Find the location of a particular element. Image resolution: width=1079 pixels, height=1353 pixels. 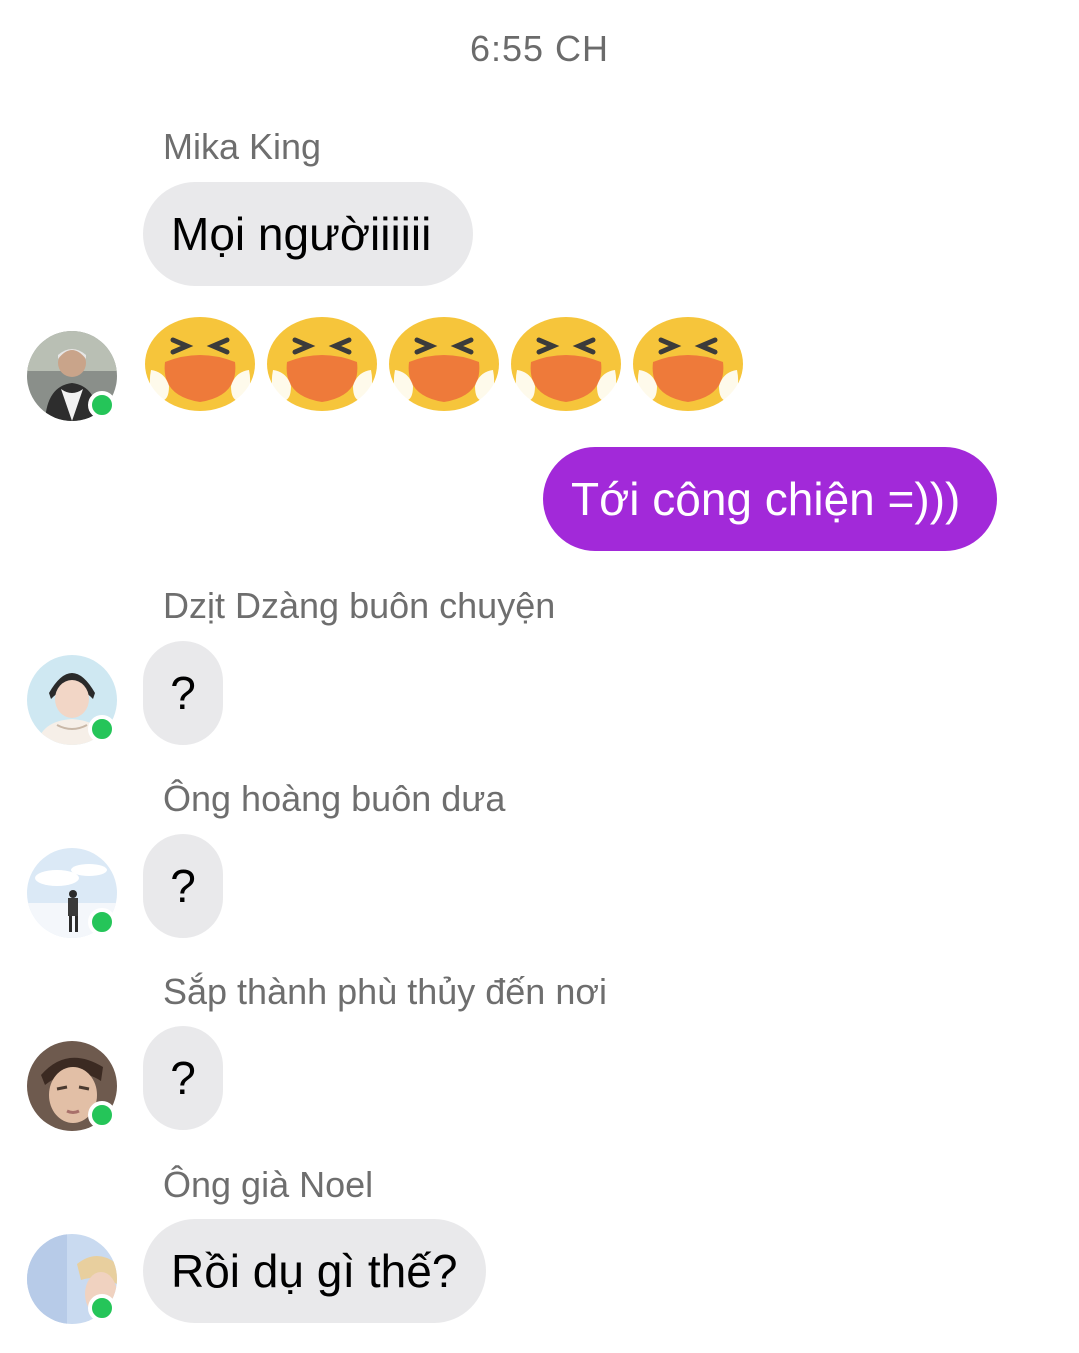

sender-name: Mika King is located at coordinates (242, 146).